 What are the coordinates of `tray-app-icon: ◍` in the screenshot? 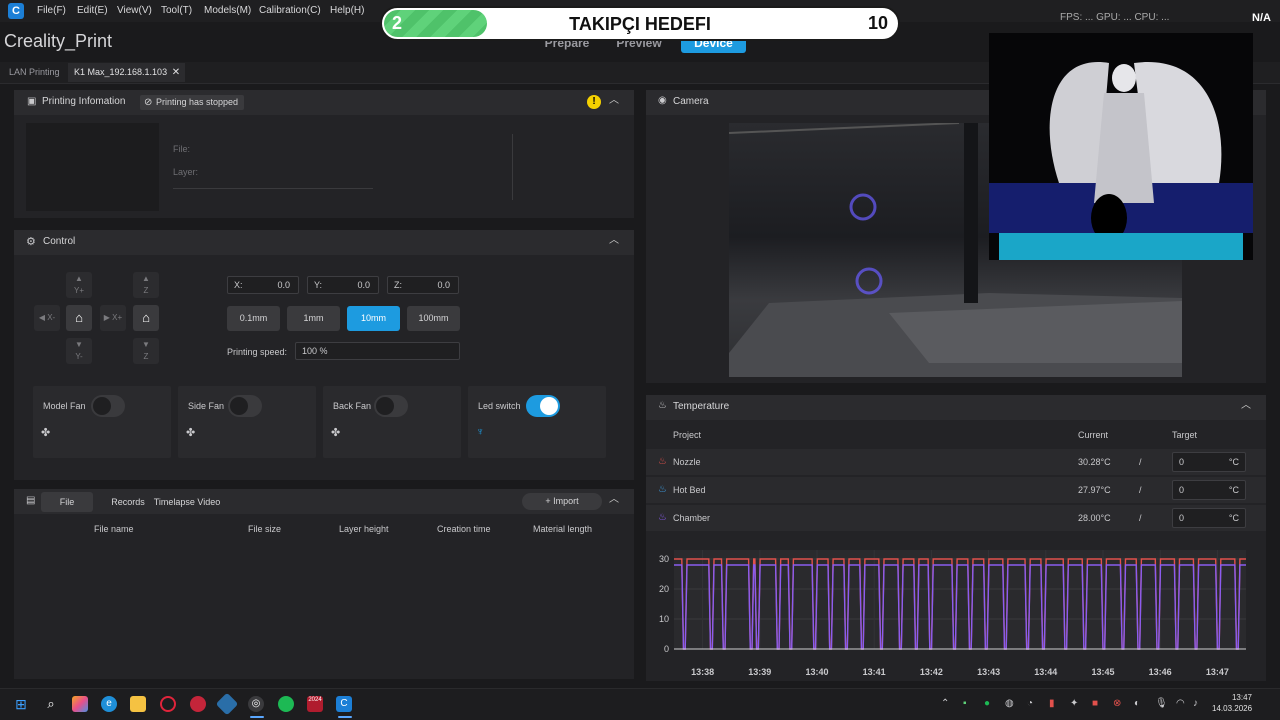 It's located at (1009, 703).